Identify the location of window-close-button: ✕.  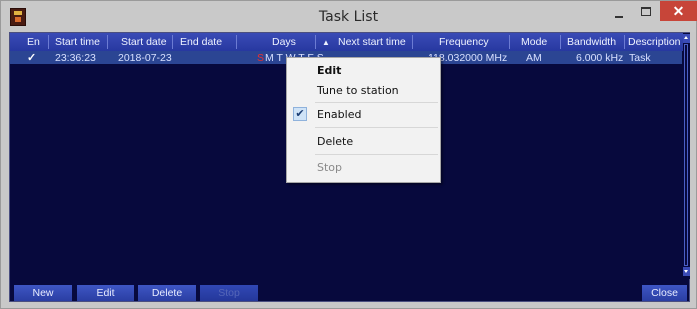
(678, 11).